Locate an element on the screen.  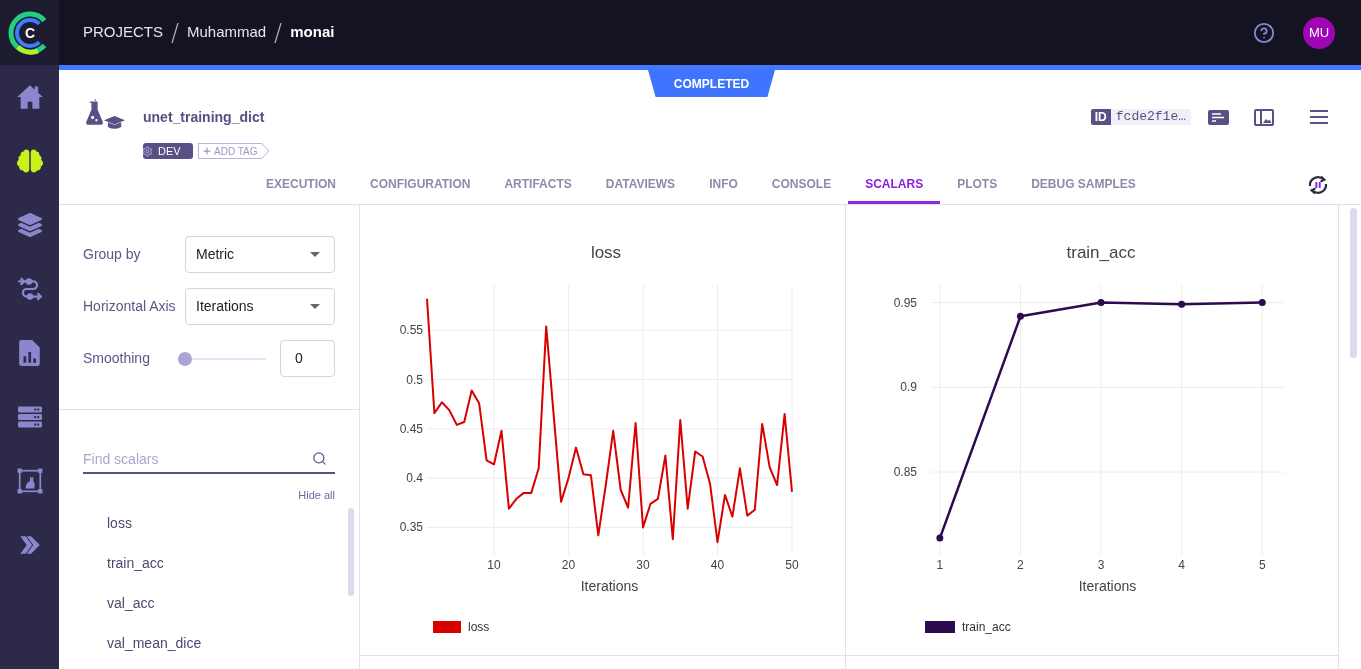
search-field: Find scalars is located at coordinates (209, 459).